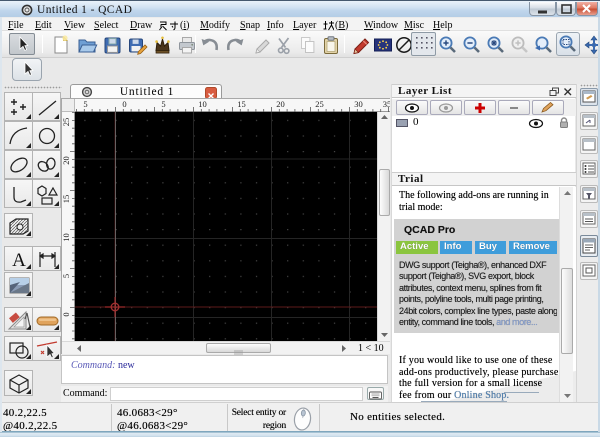 The image size is (600, 437). Describe the element at coordinates (19, 260) in the screenshot. I see `svg-text: A` at that location.